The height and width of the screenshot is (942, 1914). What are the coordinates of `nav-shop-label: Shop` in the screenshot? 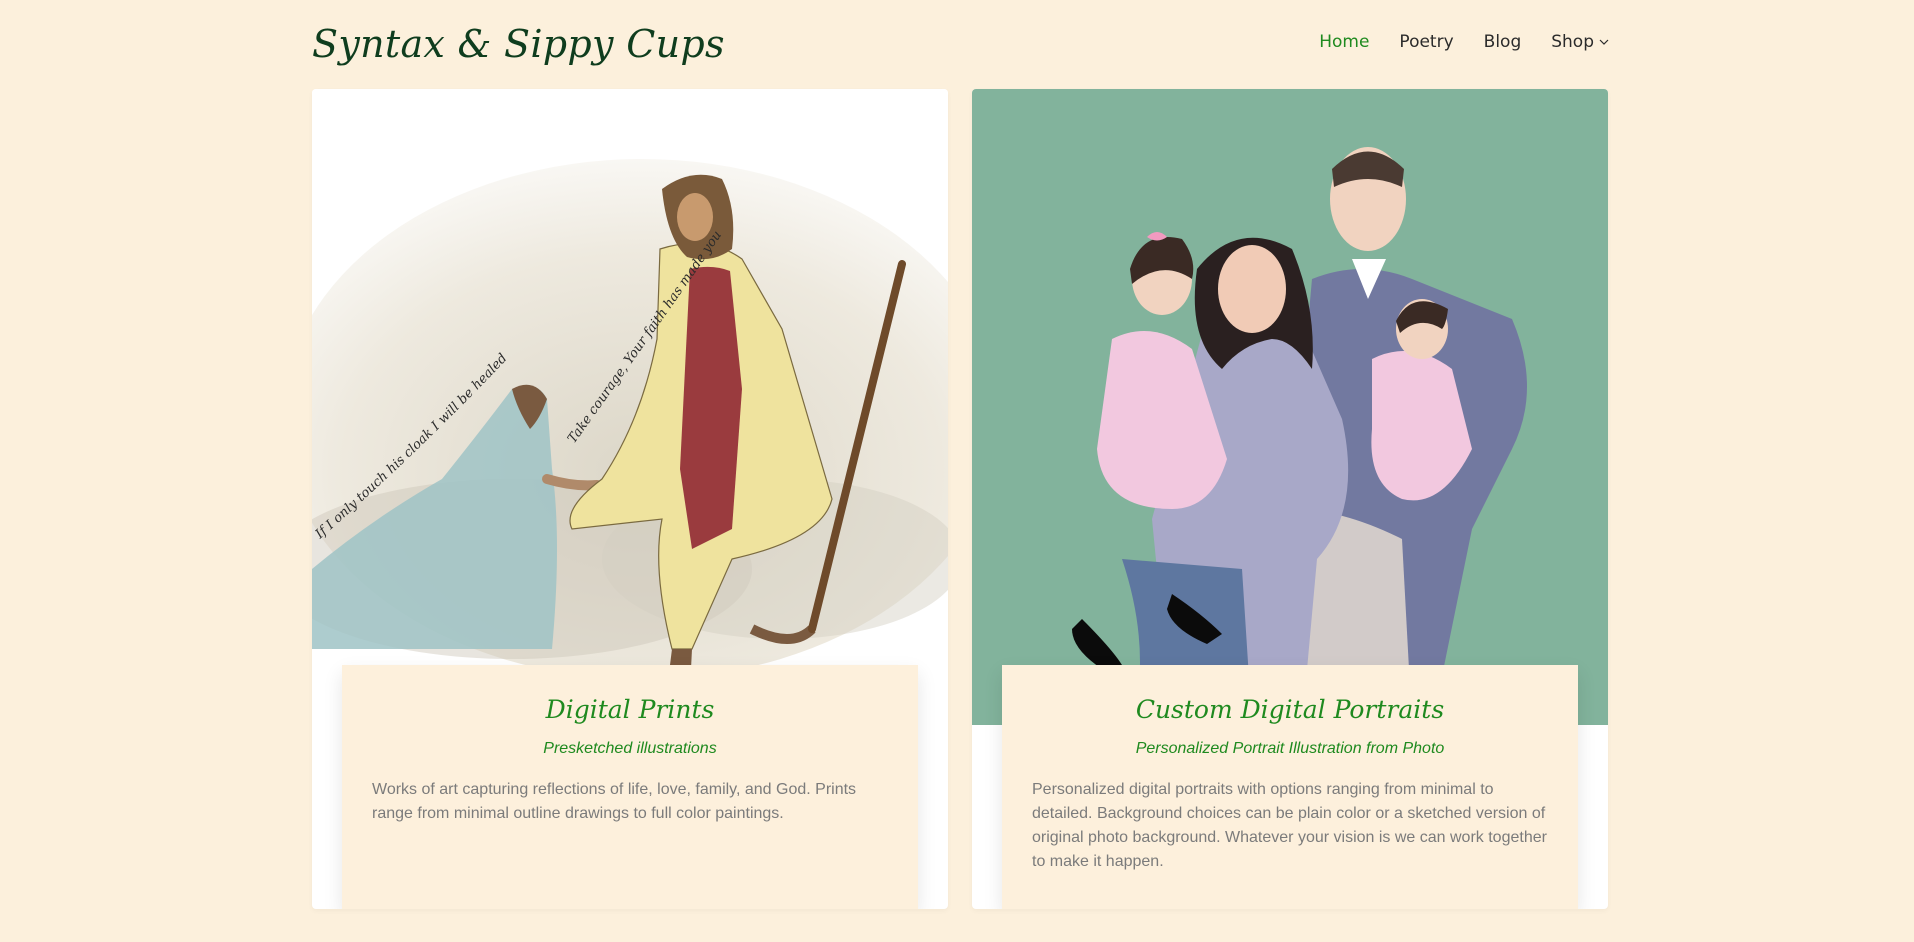 It's located at (1572, 42).